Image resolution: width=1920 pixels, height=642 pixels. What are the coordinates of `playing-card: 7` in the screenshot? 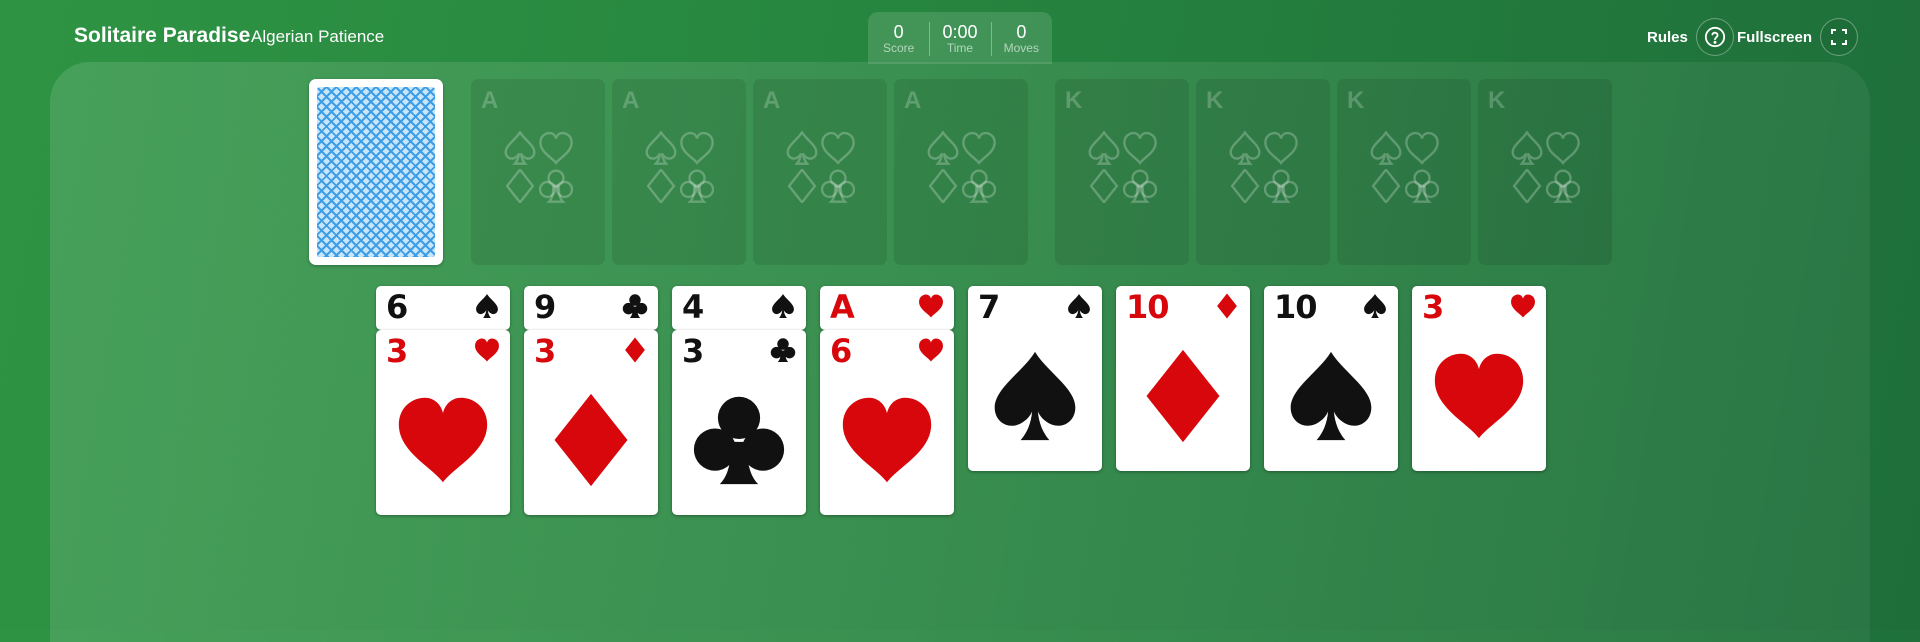 It's located at (1035, 378).